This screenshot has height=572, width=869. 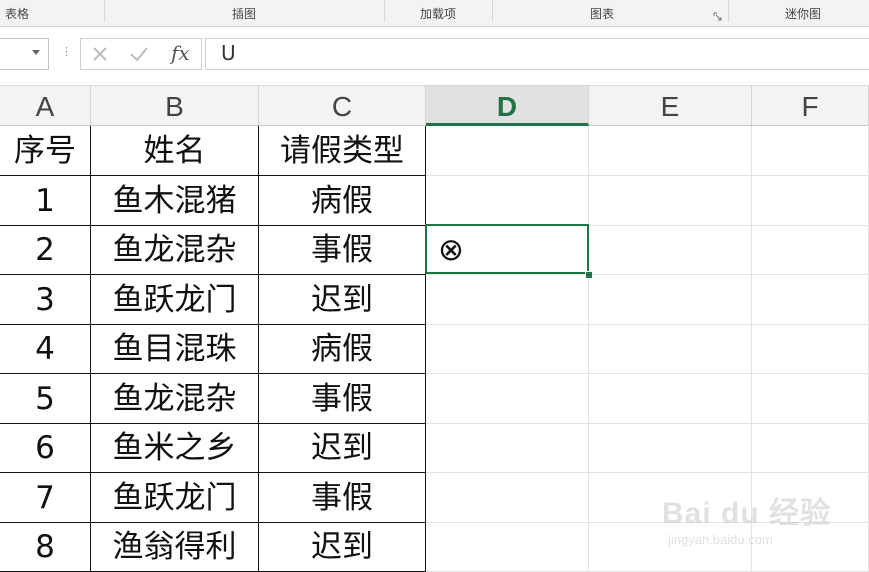 I want to click on cell-f3, so click(x=810, y=250).